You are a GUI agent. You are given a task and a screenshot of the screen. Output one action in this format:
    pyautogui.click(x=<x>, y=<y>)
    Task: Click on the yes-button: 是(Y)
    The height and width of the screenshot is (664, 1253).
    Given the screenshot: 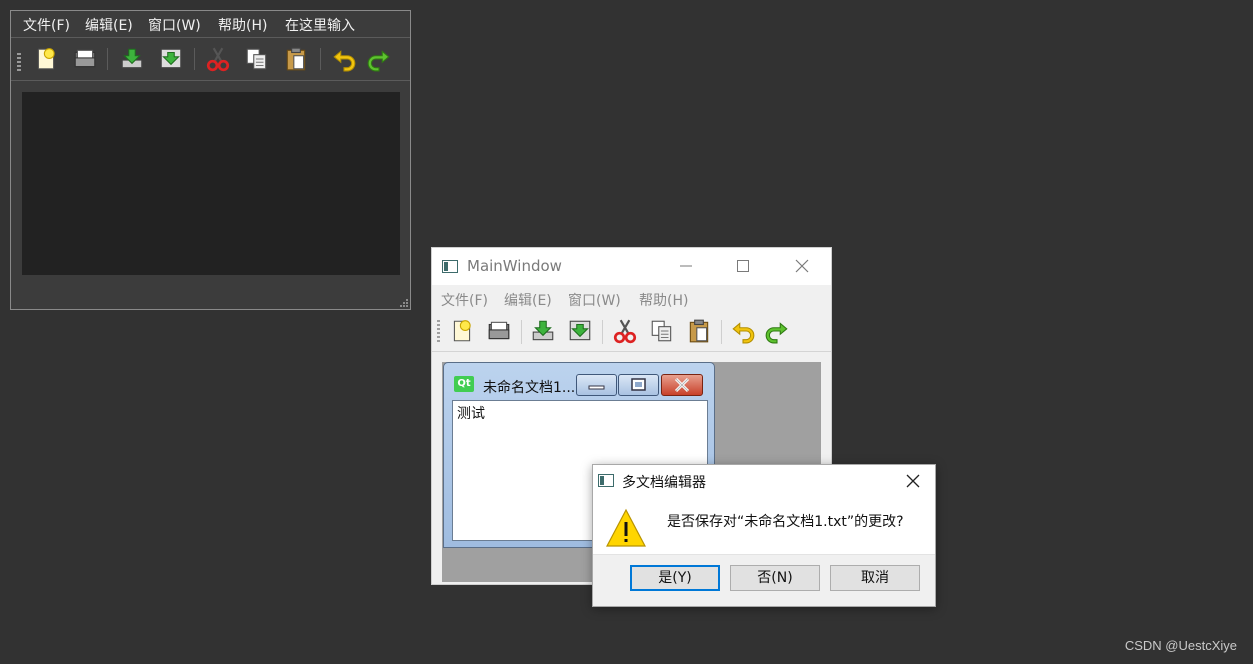 What is the action you would take?
    pyautogui.click(x=675, y=578)
    